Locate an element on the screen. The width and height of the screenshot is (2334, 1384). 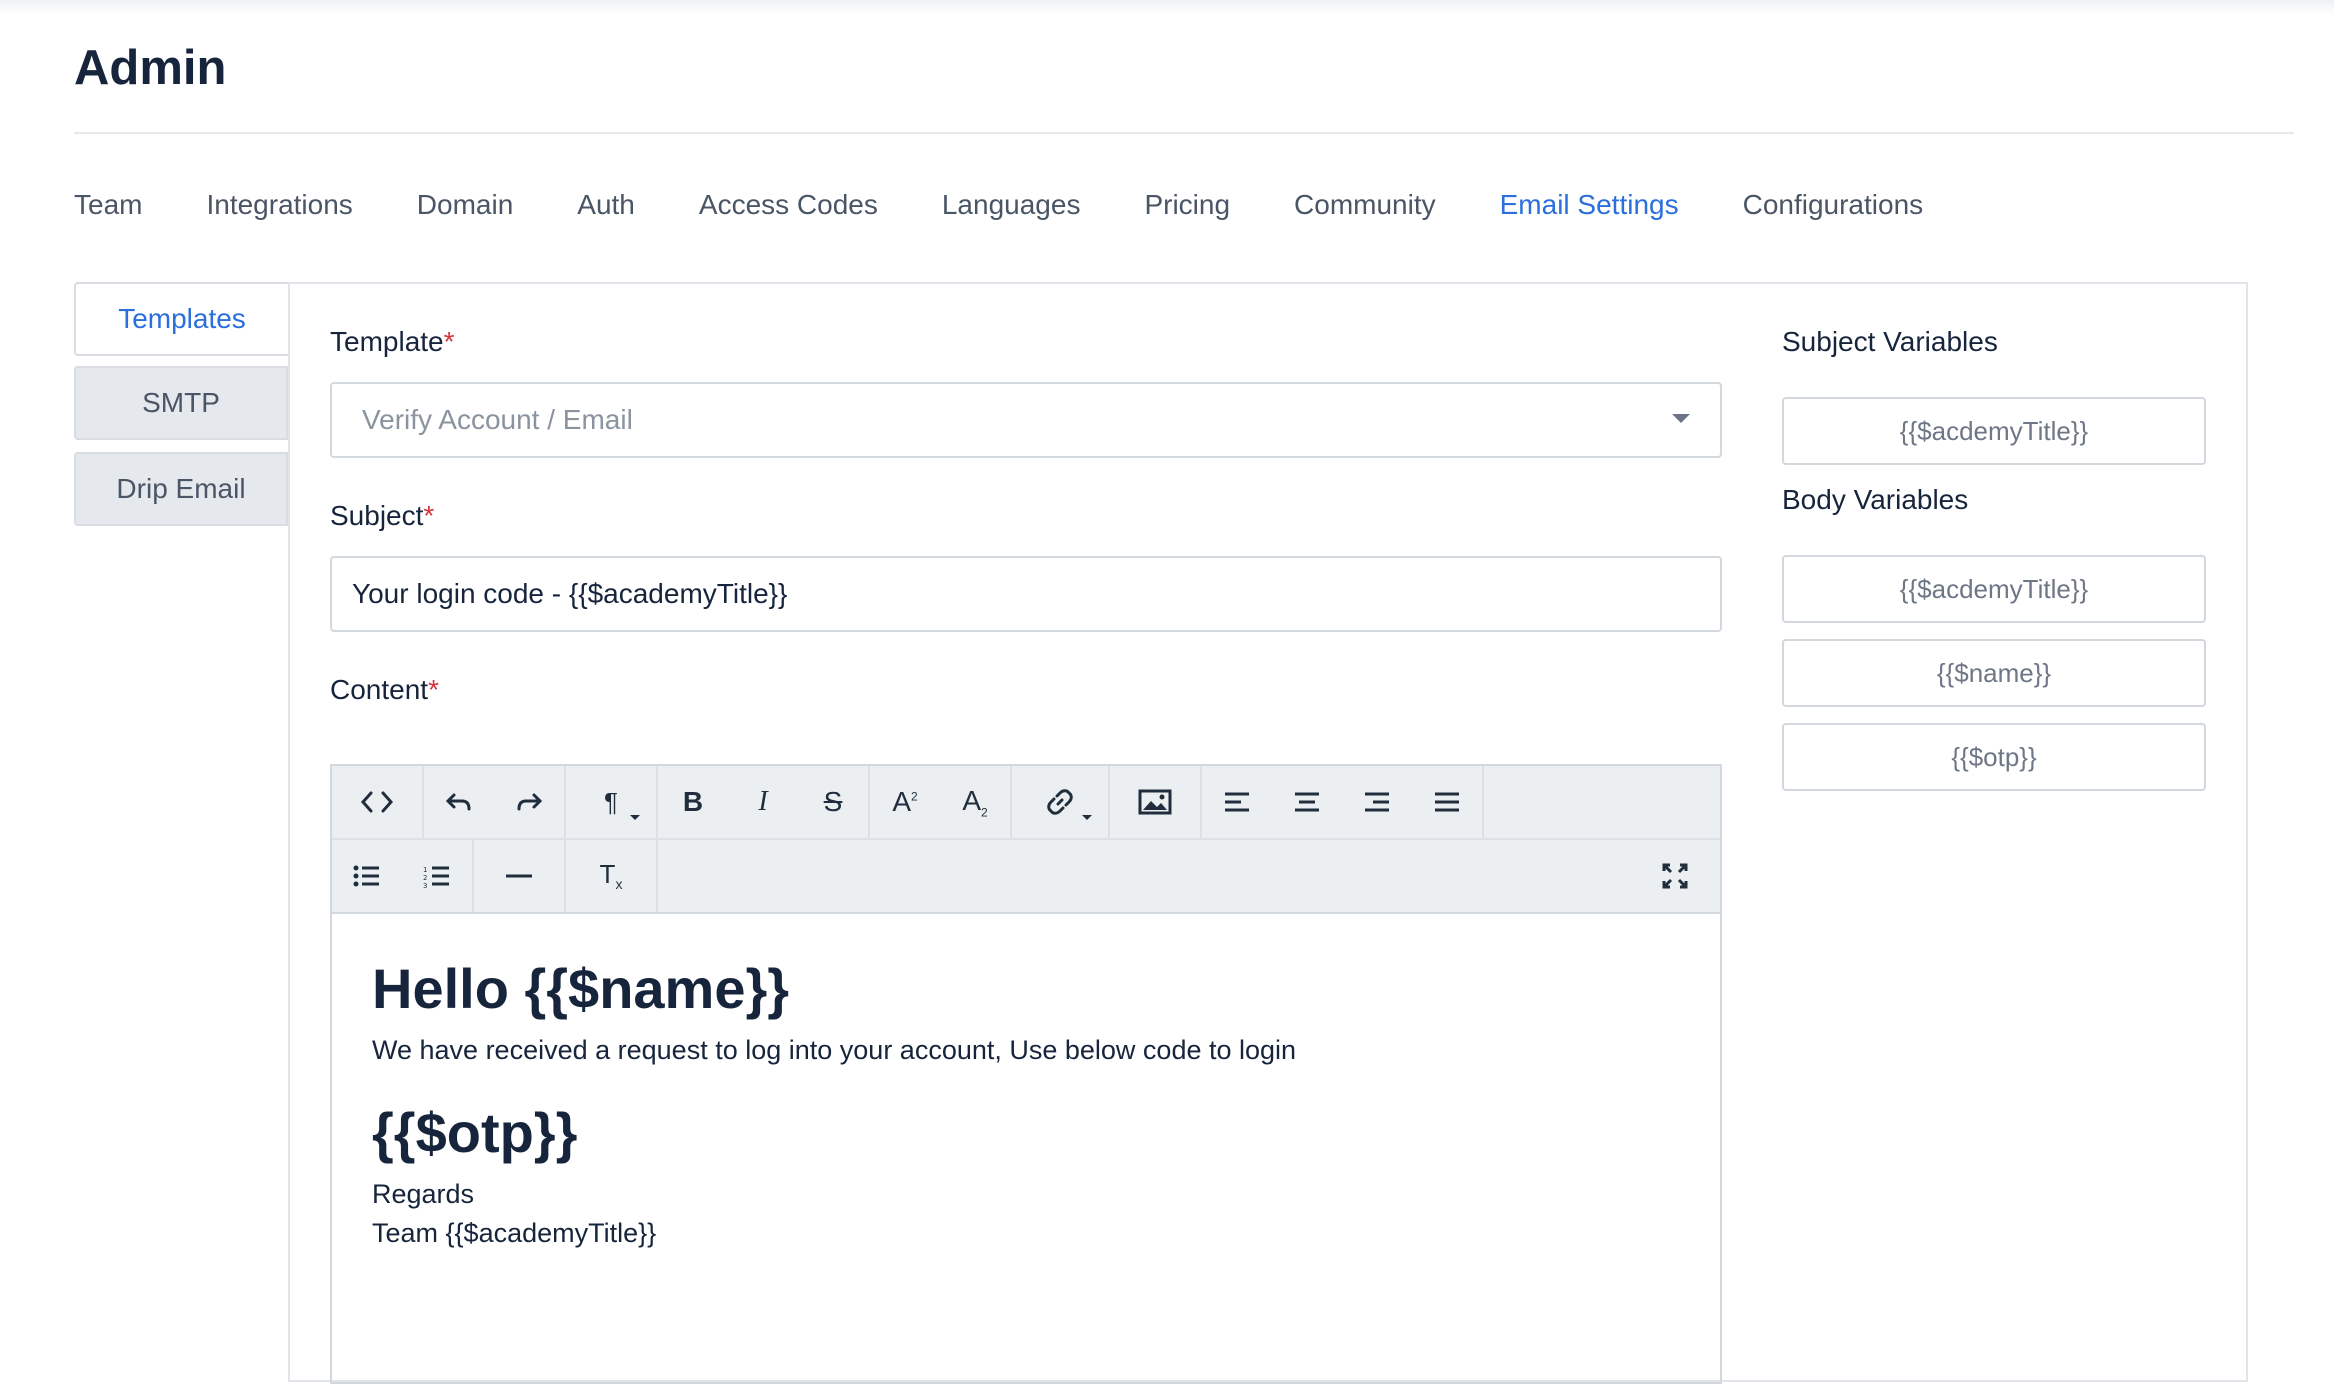
toolbar-group: A2 A2 is located at coordinates (941, 802).